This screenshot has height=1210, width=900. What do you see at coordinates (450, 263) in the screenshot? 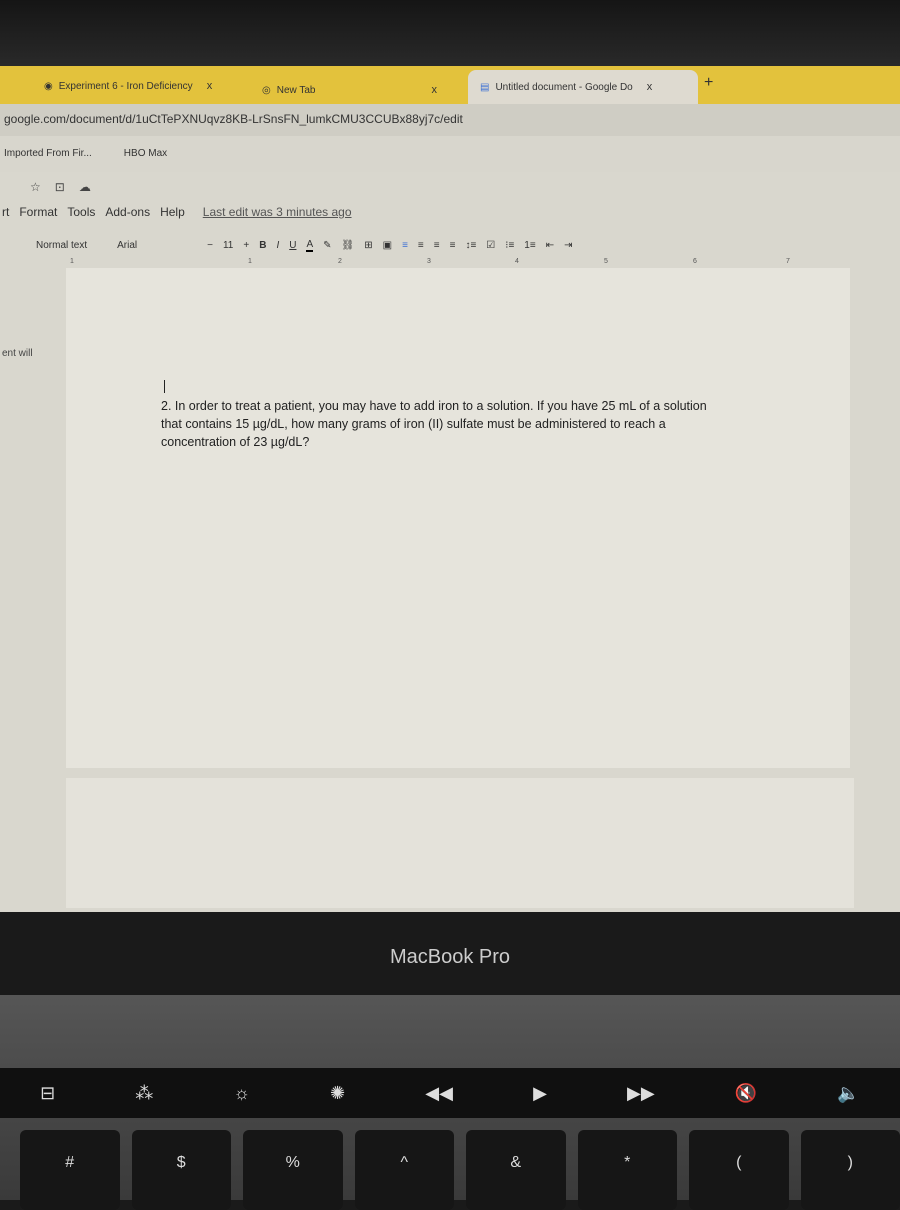
I see `ruler: 1 1 2 3 4 5 6 7` at bounding box center [450, 263].